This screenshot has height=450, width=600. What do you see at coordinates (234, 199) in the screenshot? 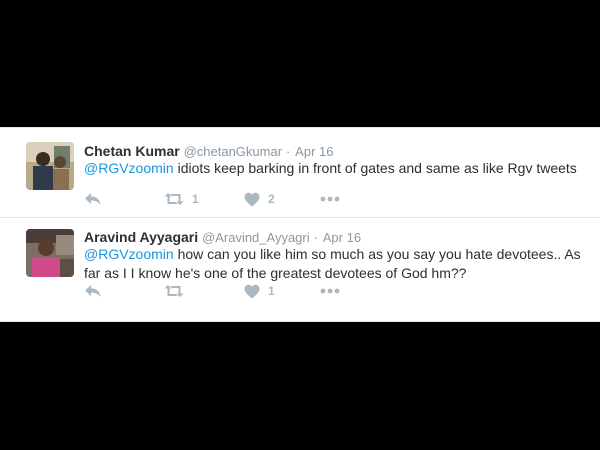
I see `tweet-actions: 1 2` at bounding box center [234, 199].